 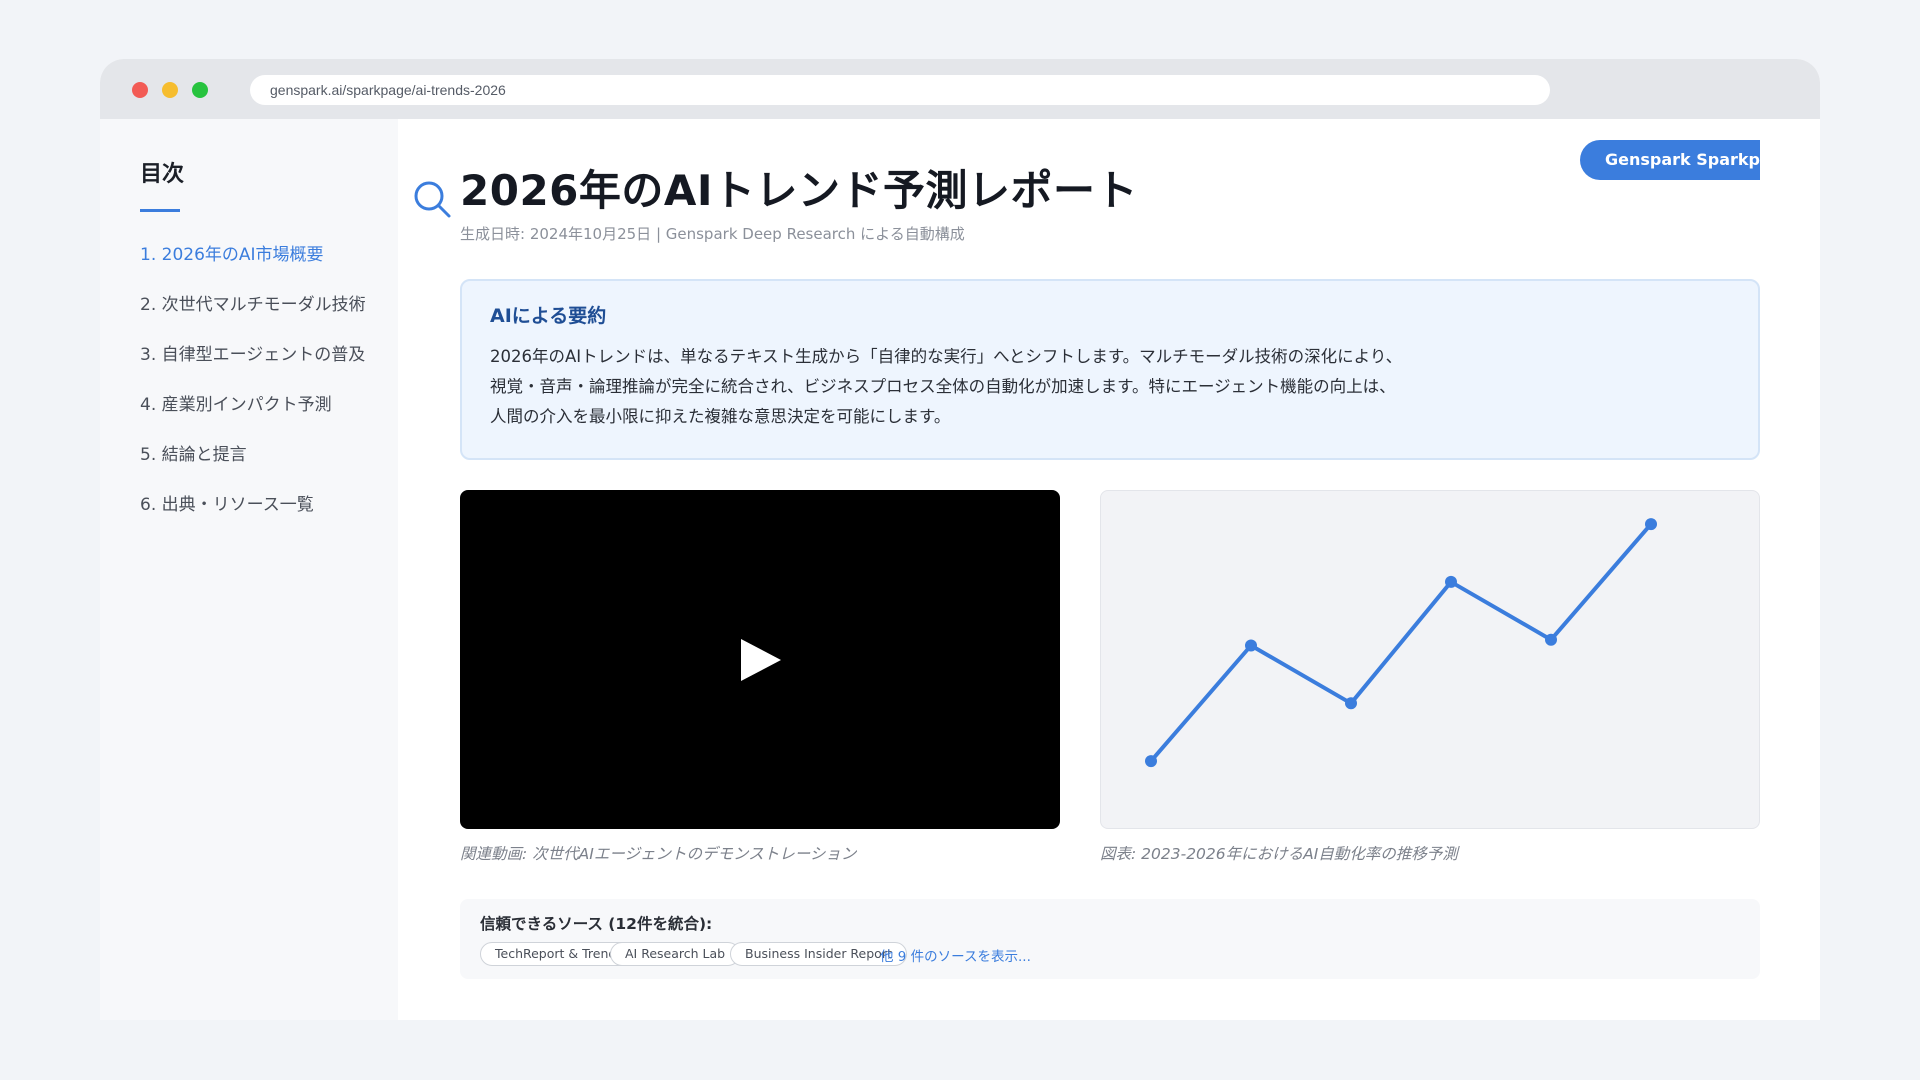 I want to click on series-line, so click(x=1401, y=642).